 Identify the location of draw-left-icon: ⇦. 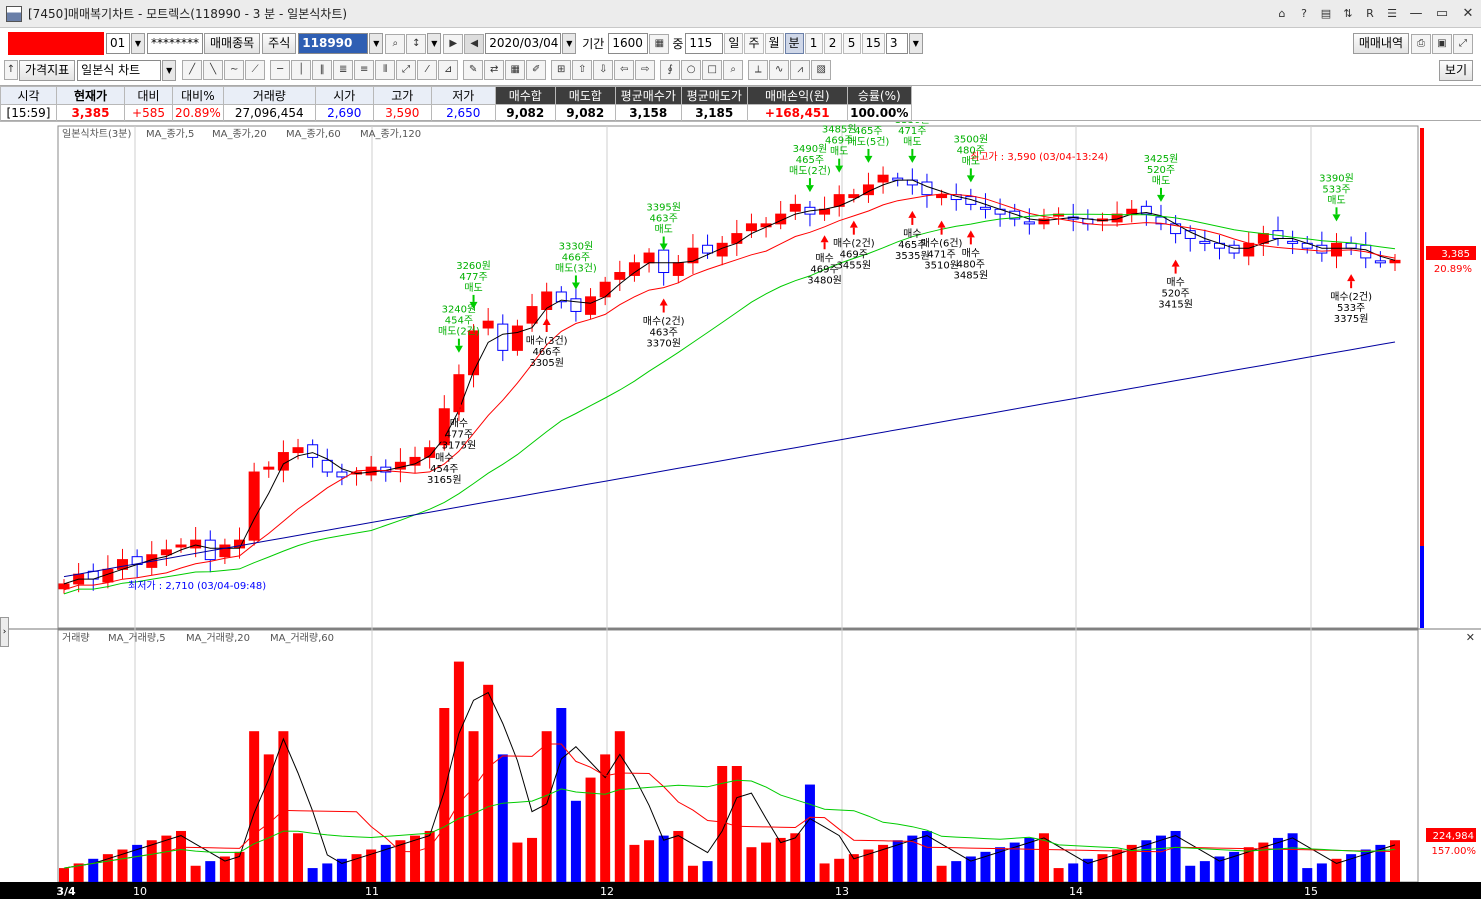
(624, 70).